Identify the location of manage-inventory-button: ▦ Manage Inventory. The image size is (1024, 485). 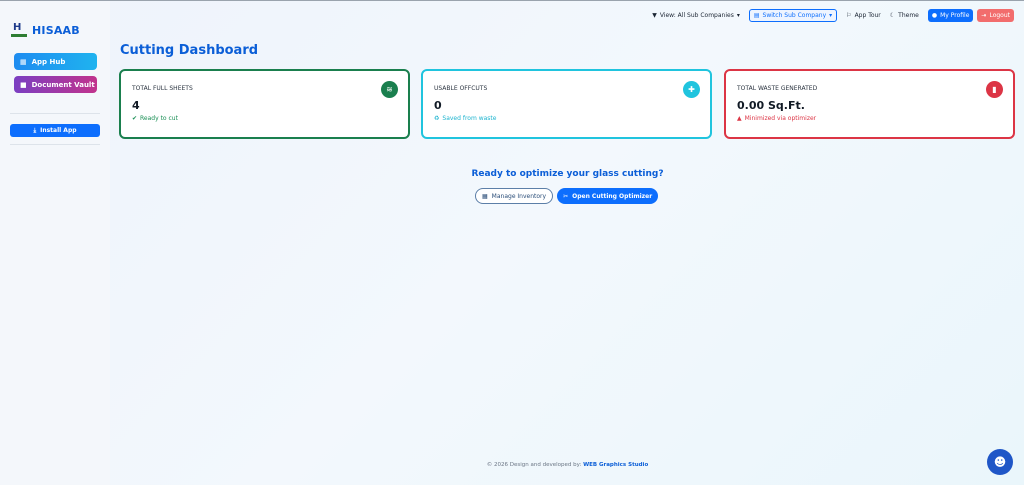
(514, 196).